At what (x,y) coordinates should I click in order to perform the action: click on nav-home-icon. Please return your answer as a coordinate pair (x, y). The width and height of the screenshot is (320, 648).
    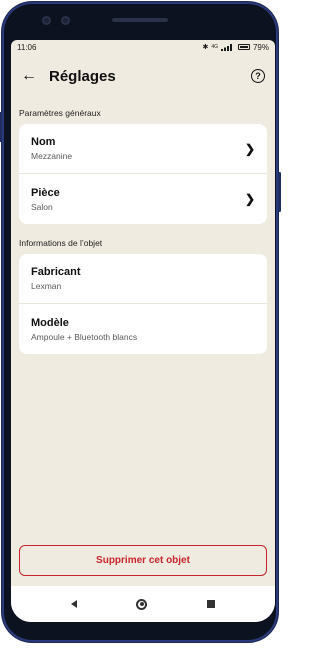
    Looking at the image, I should click on (142, 604).